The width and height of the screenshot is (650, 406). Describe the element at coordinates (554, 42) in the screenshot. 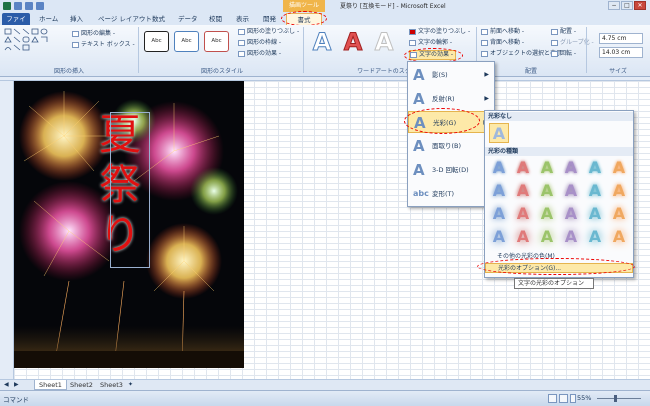

I see `group-icon` at that location.